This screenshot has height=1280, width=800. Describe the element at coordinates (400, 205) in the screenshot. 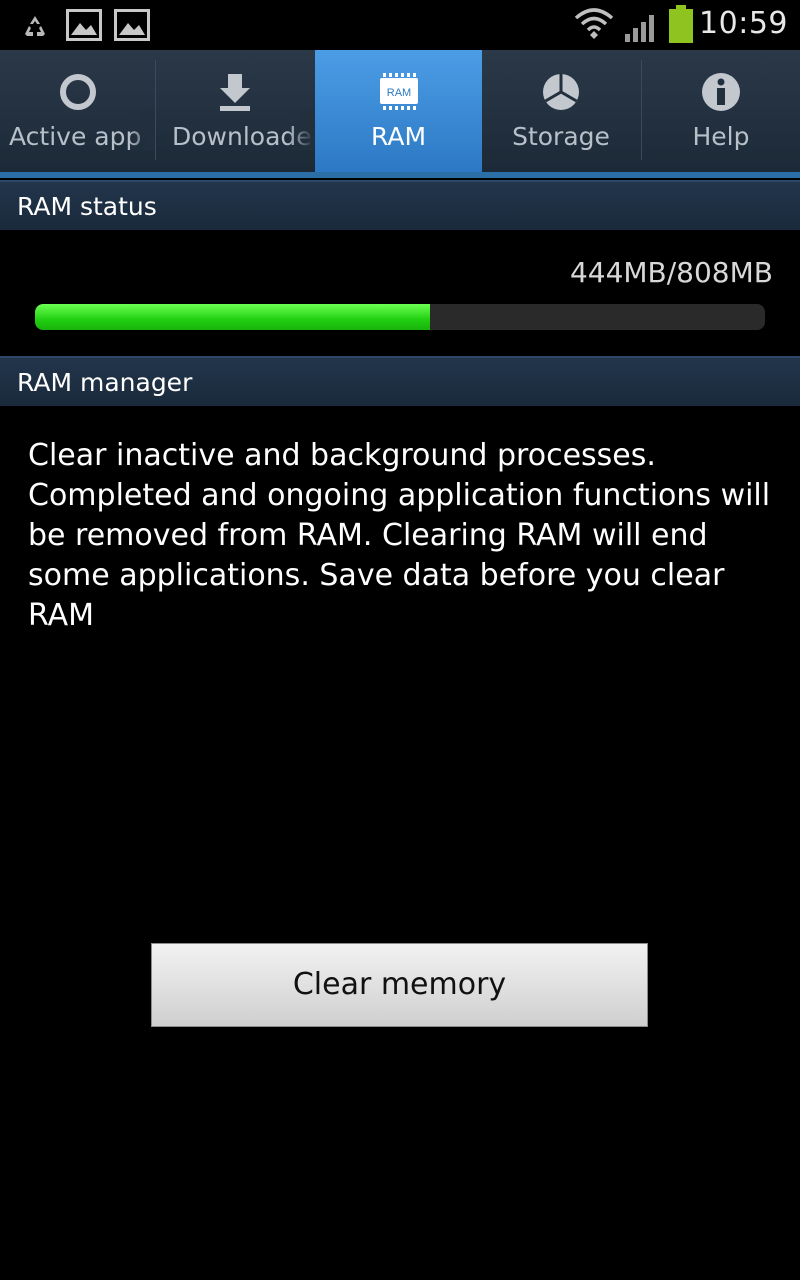

I see `ram-status-header: RAM status` at that location.